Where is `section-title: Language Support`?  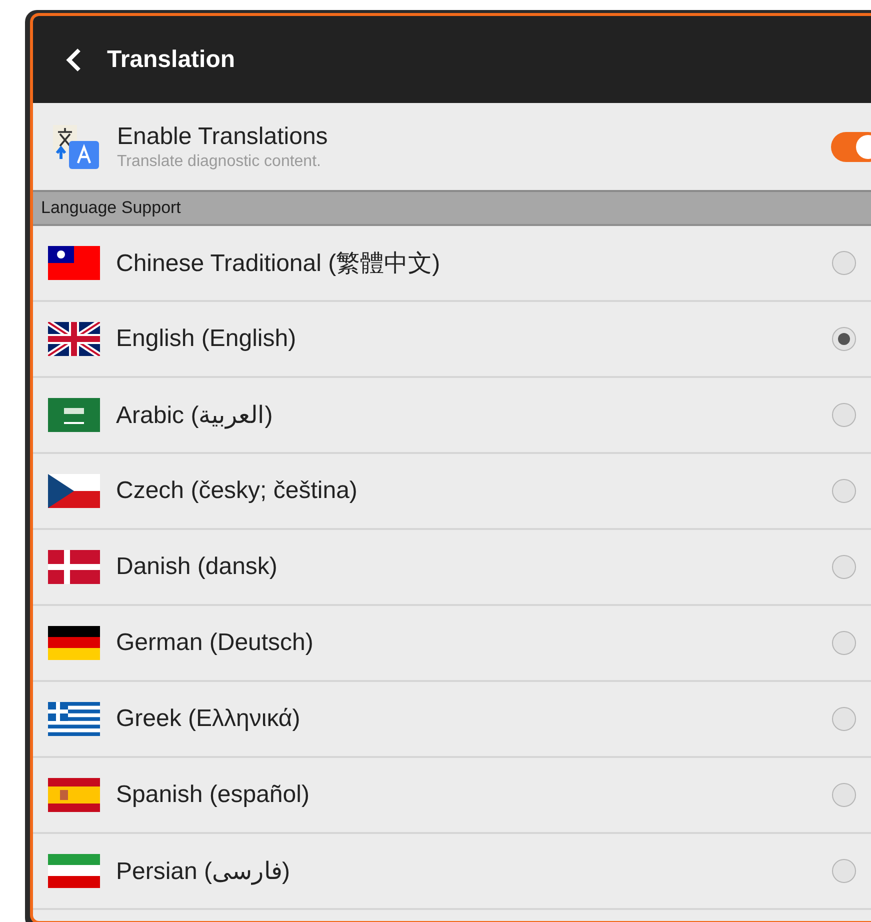
section-title: Language Support is located at coordinates (111, 208).